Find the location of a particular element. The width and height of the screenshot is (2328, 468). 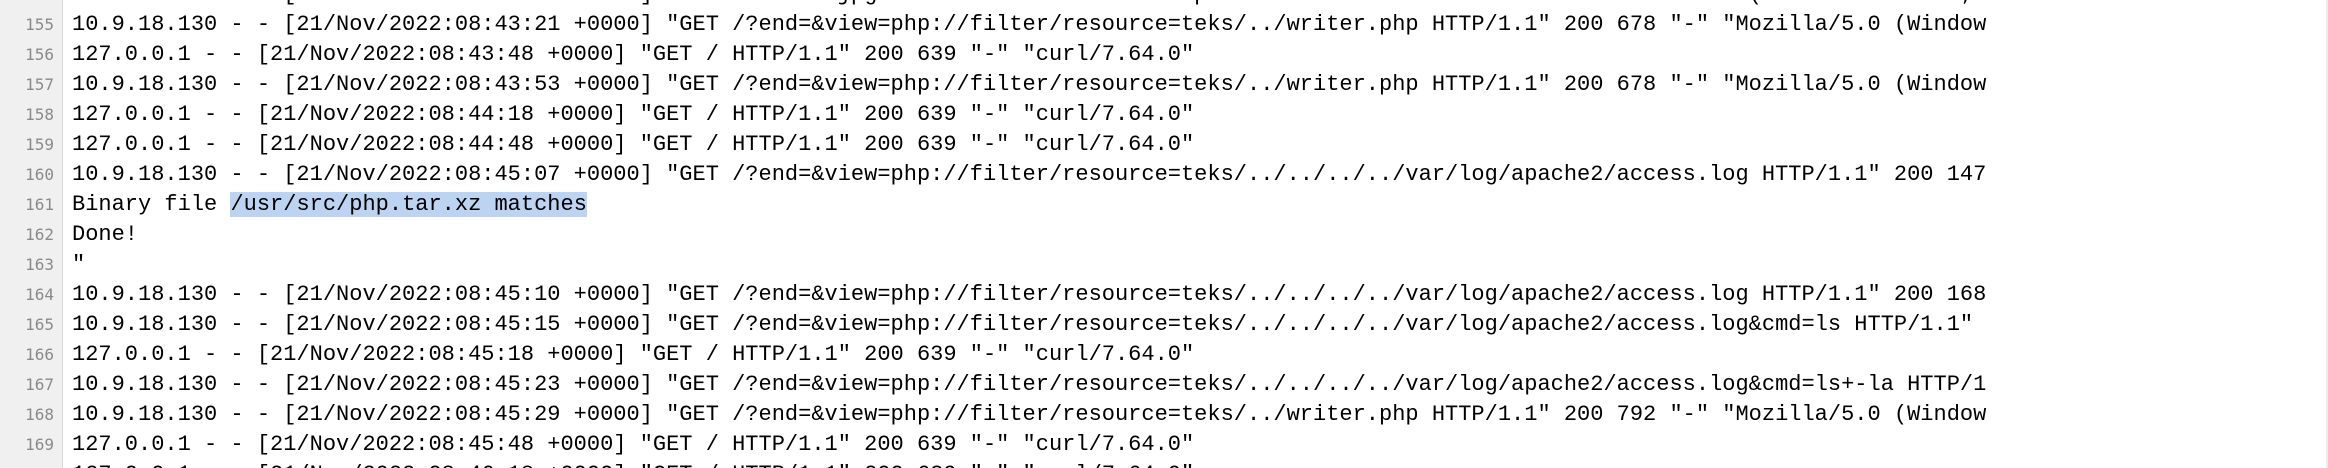

line-text-content: " is located at coordinates (79, 264).